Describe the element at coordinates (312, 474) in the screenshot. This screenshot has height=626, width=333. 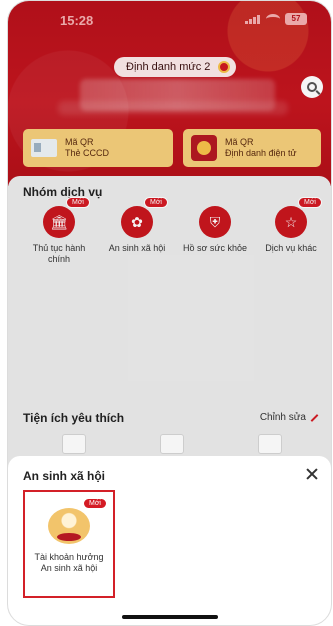
I see `close-icon` at that location.